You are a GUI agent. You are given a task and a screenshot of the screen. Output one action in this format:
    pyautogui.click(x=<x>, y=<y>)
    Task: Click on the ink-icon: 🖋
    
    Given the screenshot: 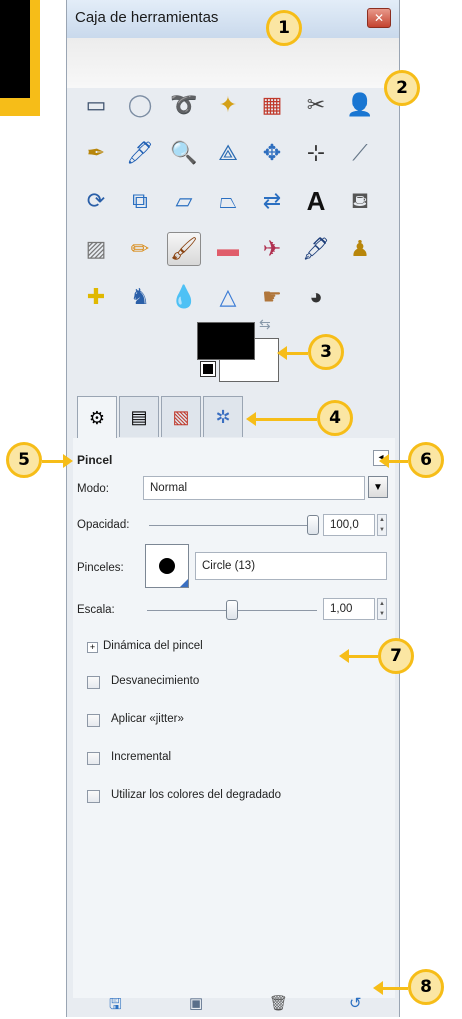 What is the action you would take?
    pyautogui.click(x=316, y=248)
    